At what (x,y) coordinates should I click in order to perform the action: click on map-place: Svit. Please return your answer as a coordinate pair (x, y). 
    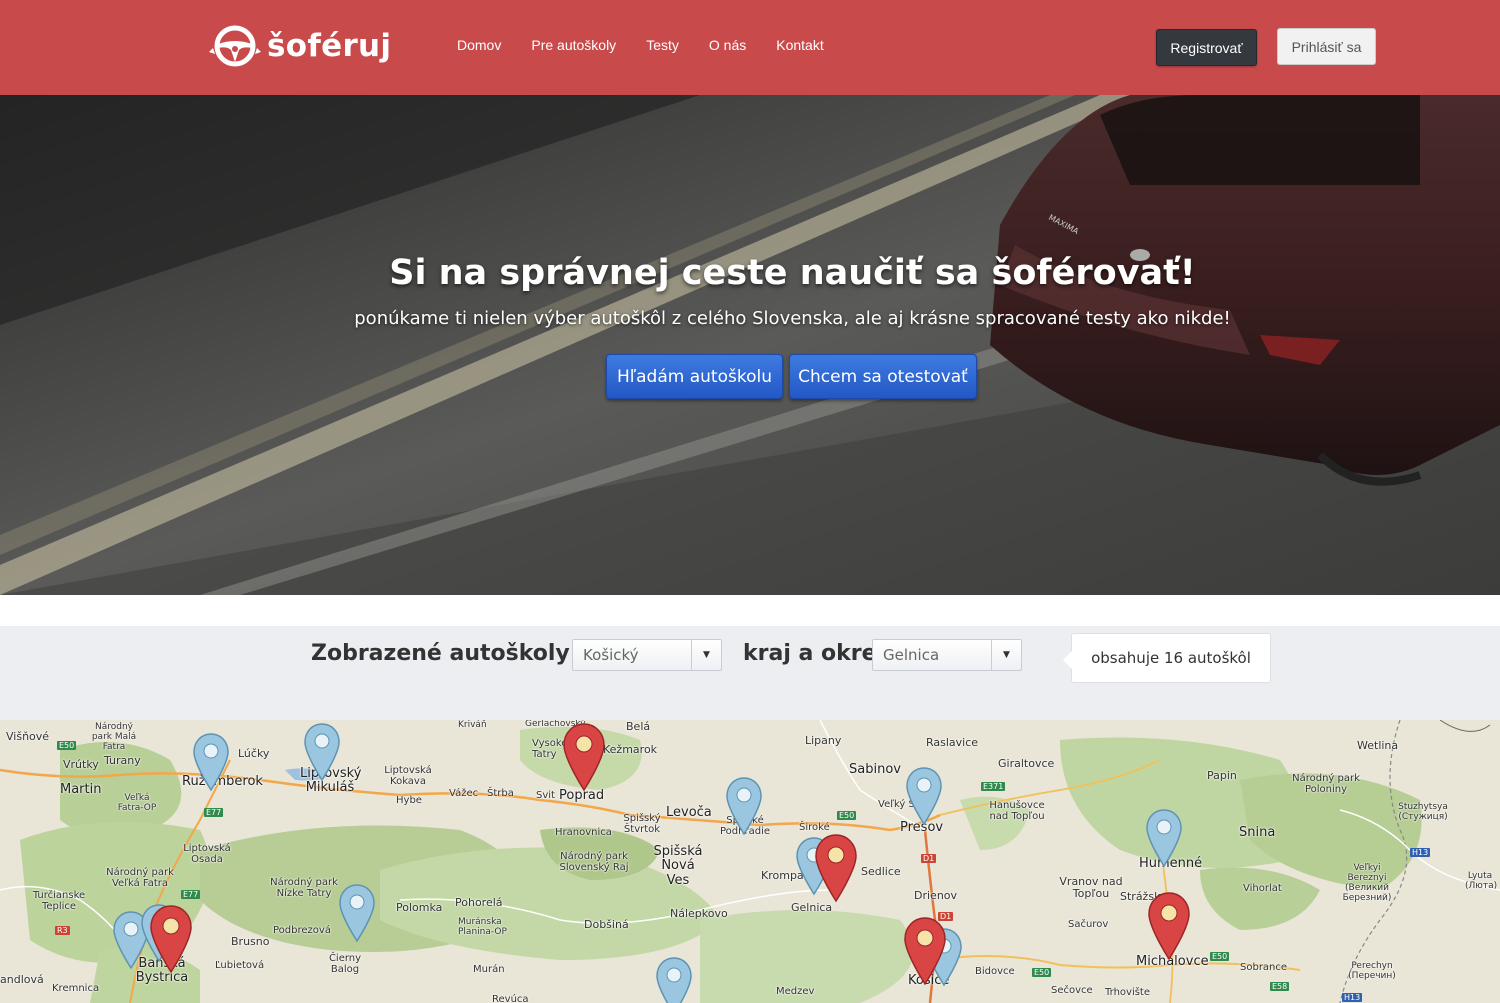
    Looking at the image, I should click on (545, 795).